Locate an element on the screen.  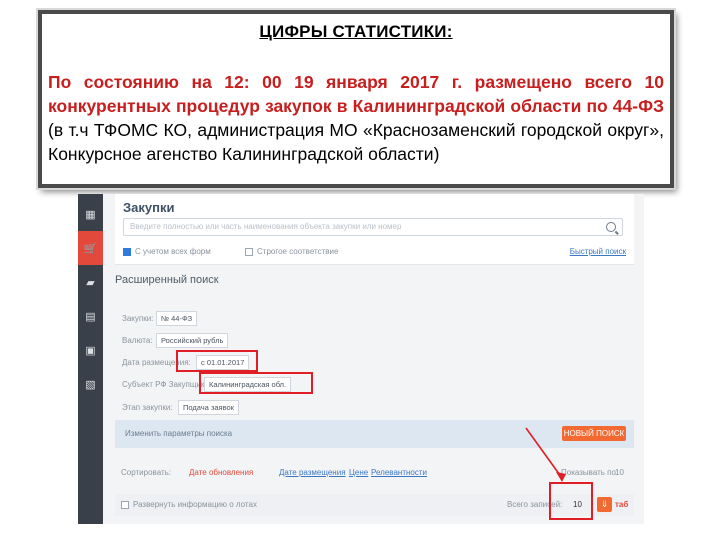
highlight-region is located at coordinates (256, 383).